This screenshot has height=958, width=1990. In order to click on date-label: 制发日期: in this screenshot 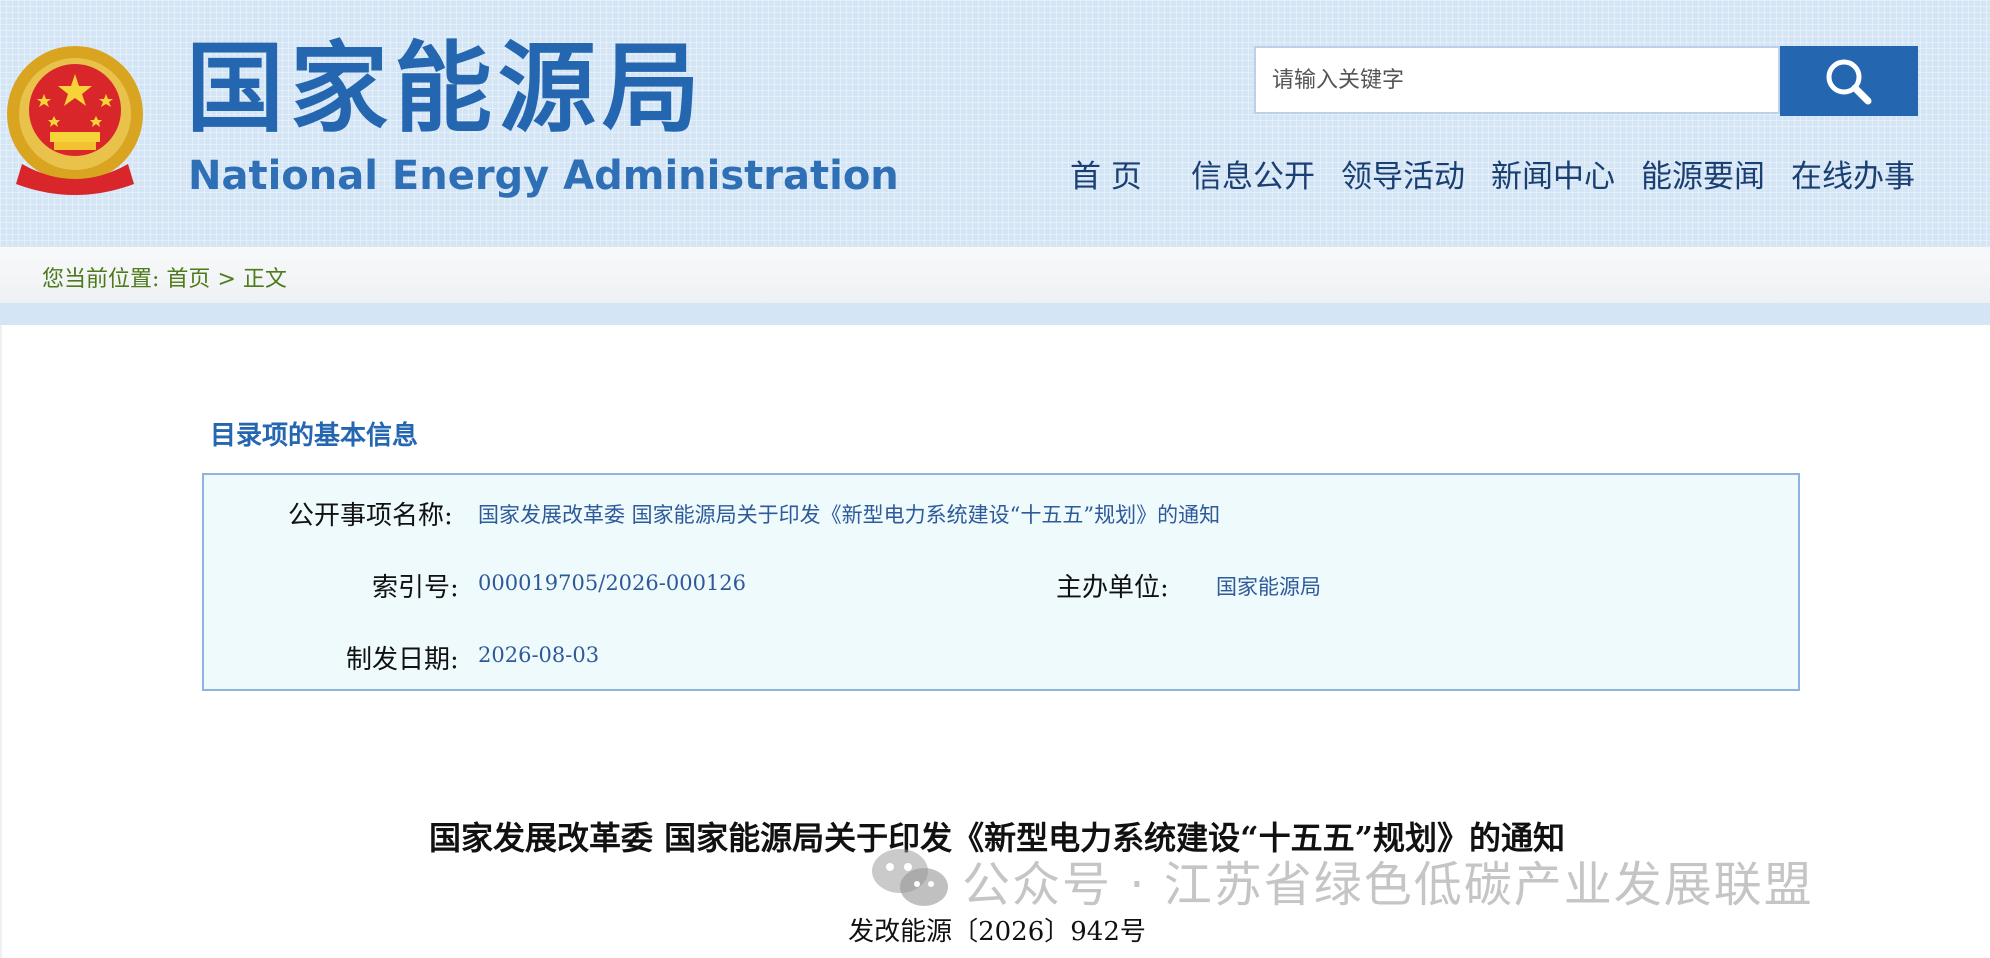, I will do `click(402, 660)`.